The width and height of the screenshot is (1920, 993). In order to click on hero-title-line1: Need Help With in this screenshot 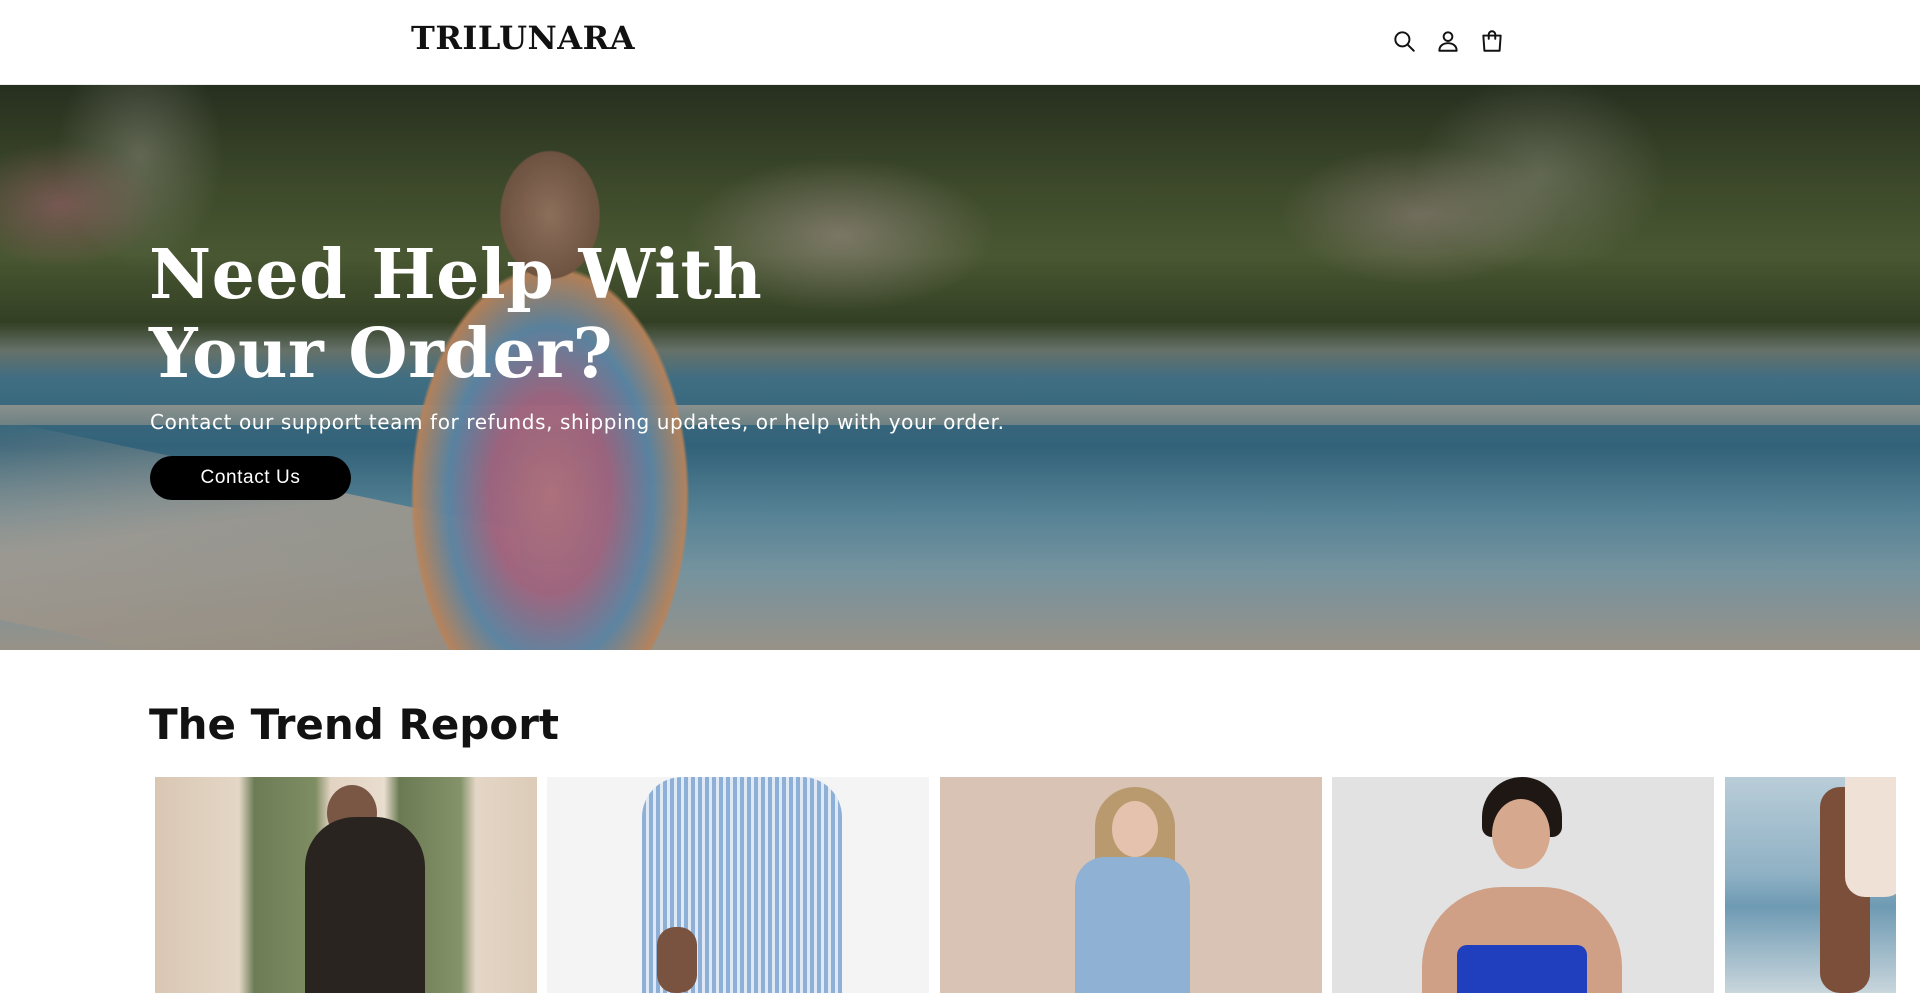, I will do `click(456, 275)`.